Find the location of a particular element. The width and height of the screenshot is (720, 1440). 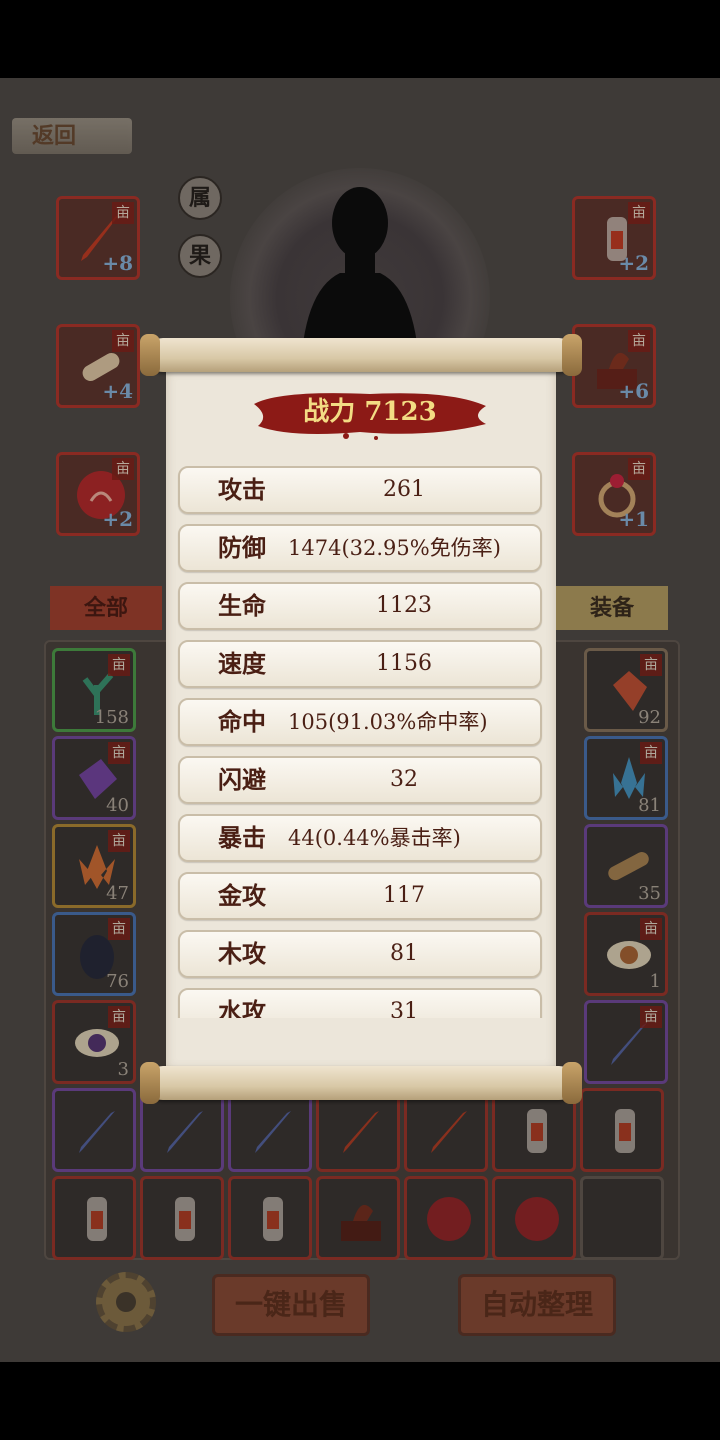

scroll-rod-top is located at coordinates (361, 355).